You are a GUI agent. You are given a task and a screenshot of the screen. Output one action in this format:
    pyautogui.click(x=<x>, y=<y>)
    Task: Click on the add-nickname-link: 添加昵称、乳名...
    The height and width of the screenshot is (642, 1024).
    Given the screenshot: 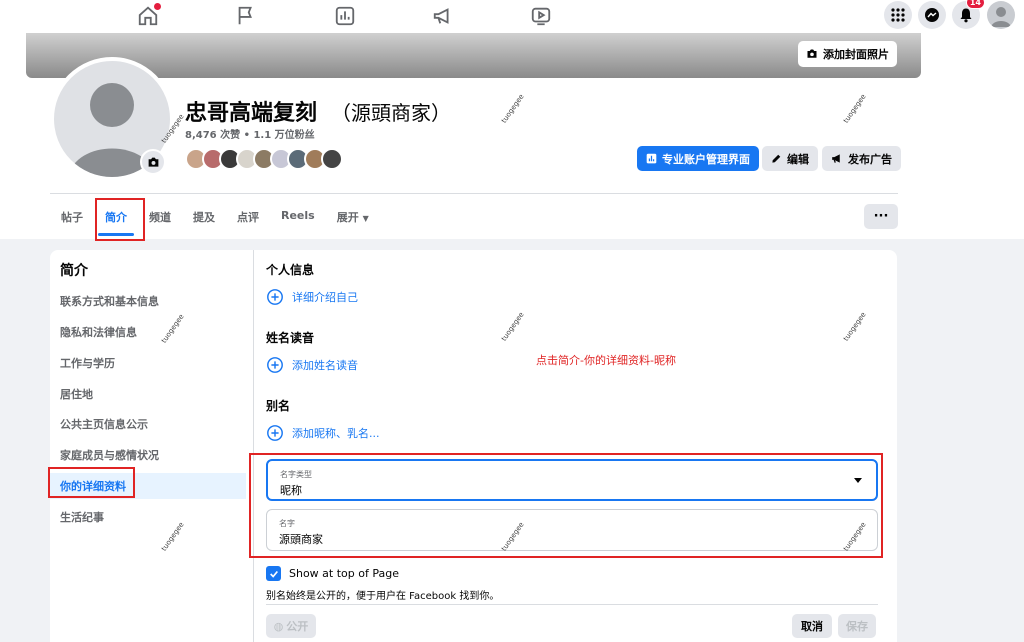 What is the action you would take?
    pyautogui.click(x=323, y=433)
    